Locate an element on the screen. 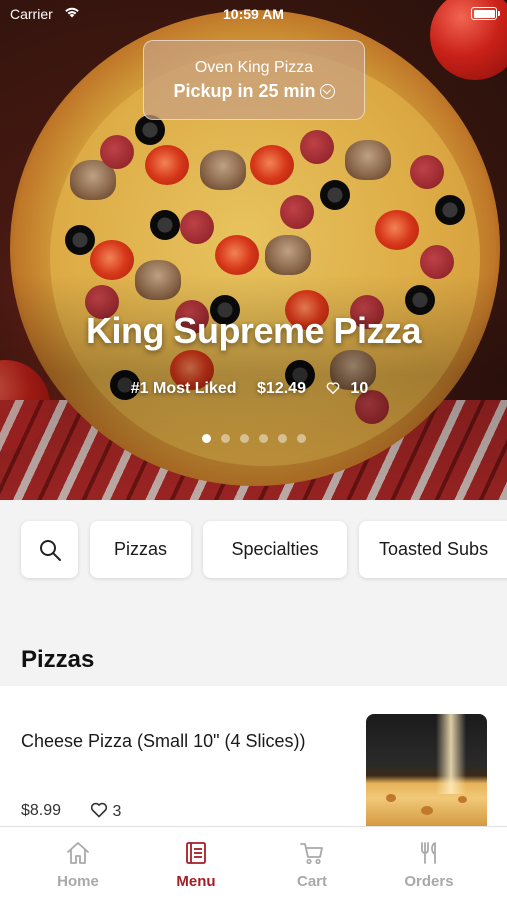  hero-price: $12.49 is located at coordinates (281, 388).